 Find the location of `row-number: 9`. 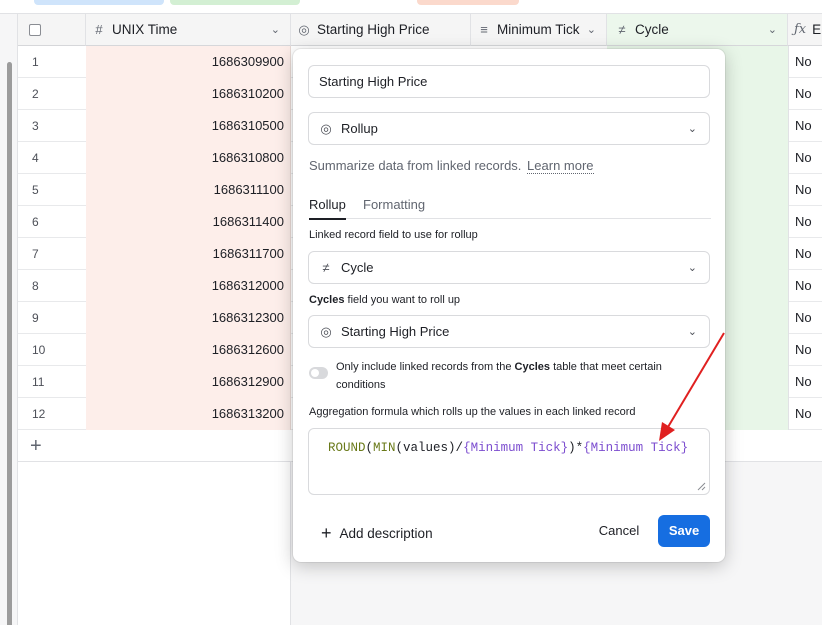

row-number: 9 is located at coordinates (35, 318).